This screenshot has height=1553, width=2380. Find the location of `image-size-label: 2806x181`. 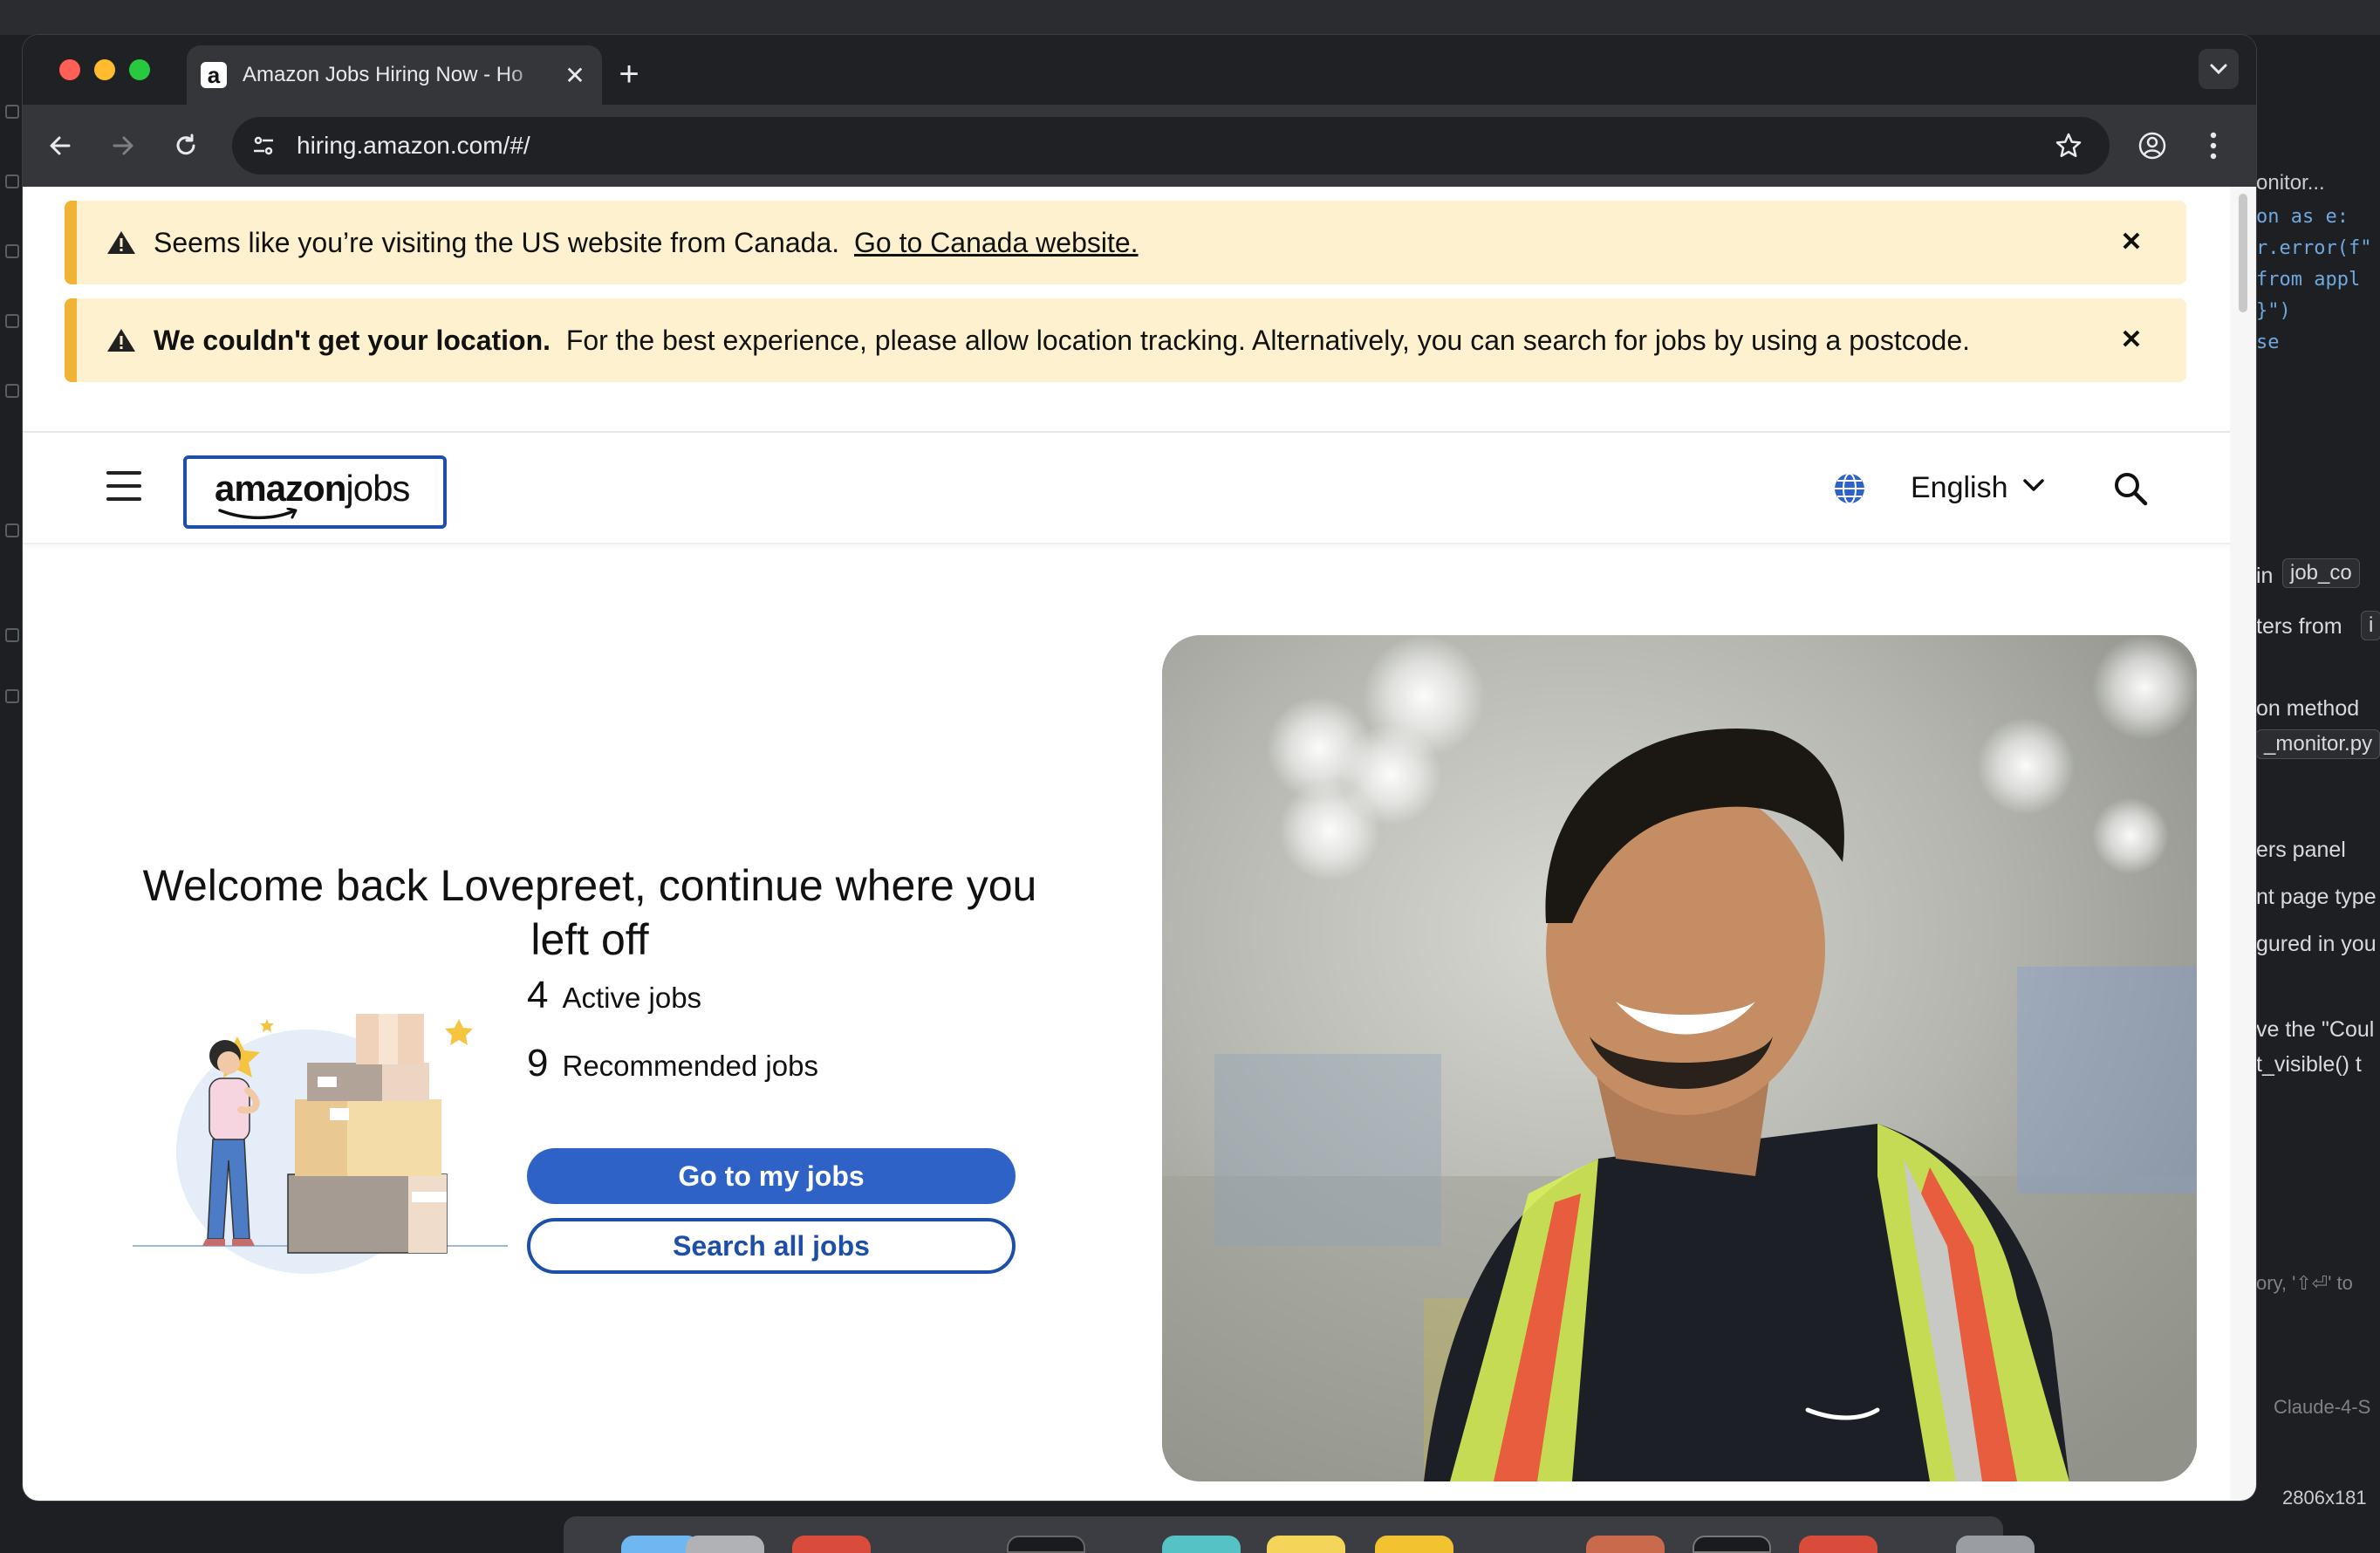

image-size-label: 2806x181 is located at coordinates (2324, 1498).